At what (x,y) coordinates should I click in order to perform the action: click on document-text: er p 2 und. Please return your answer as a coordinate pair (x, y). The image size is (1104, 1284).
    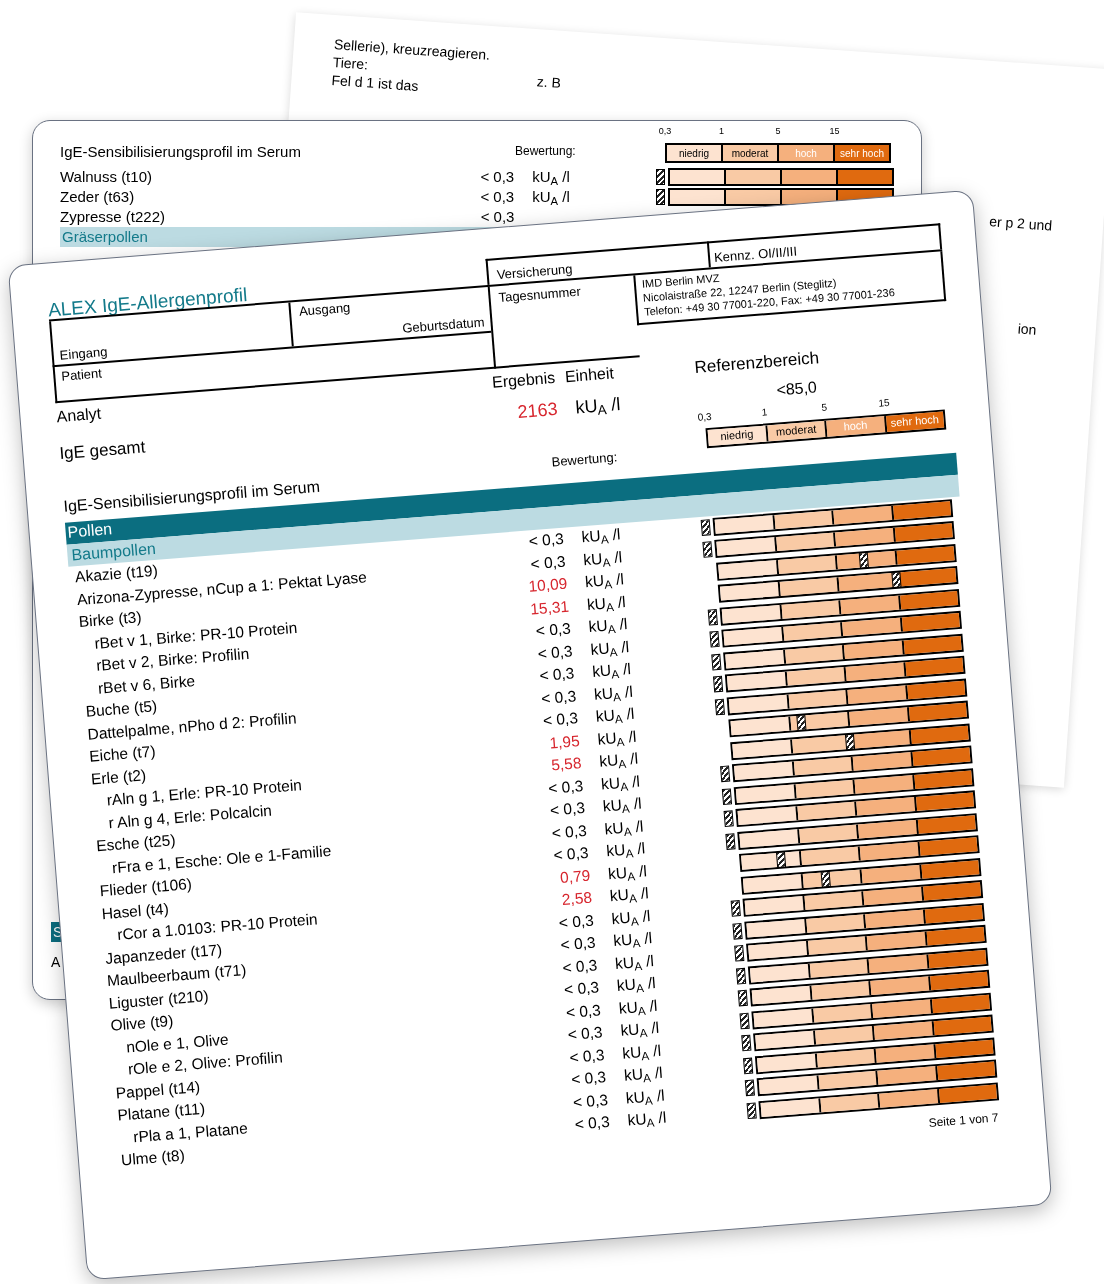
    Looking at the image, I should click on (1020, 224).